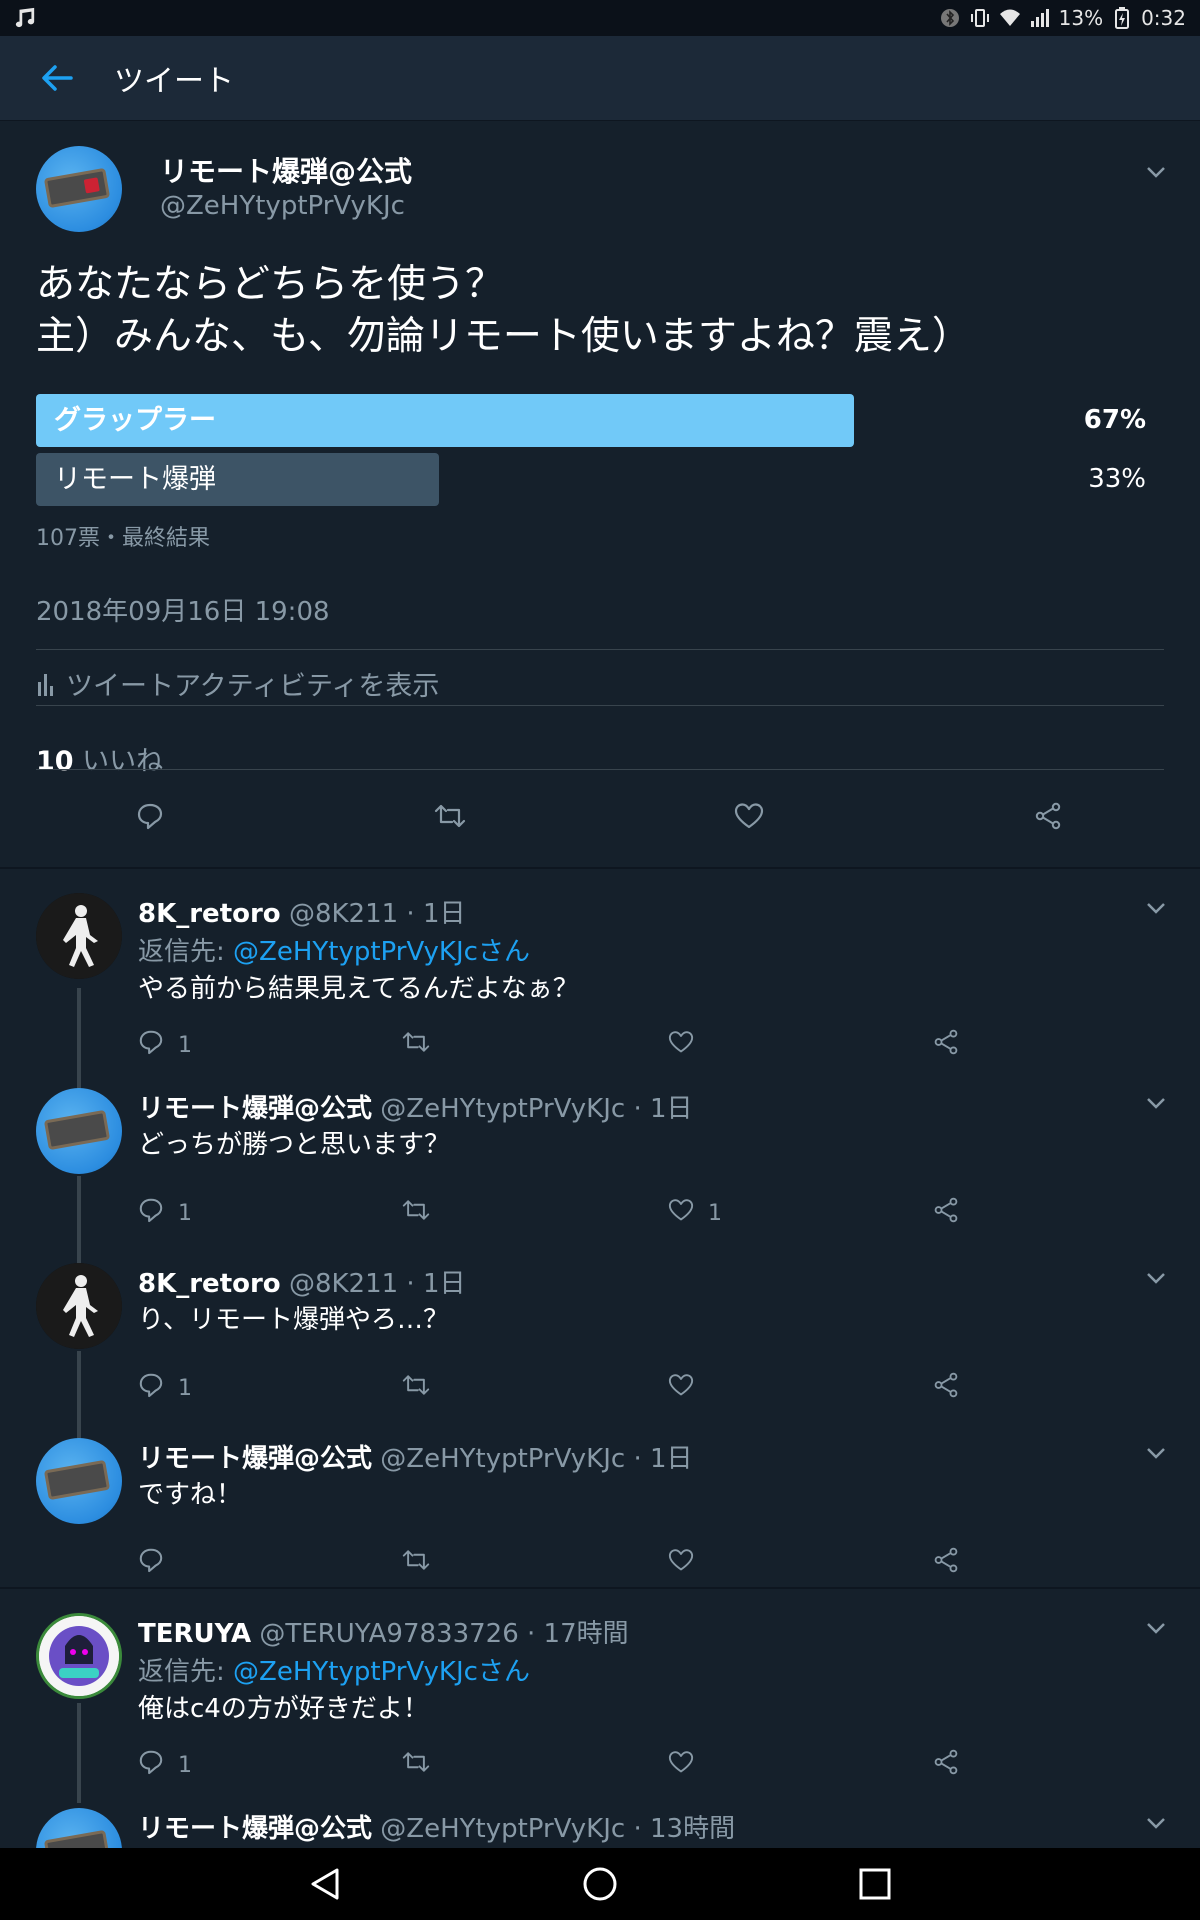 Image resolution: width=1200 pixels, height=1920 pixels. I want to click on arrow-left-icon, so click(57, 78).